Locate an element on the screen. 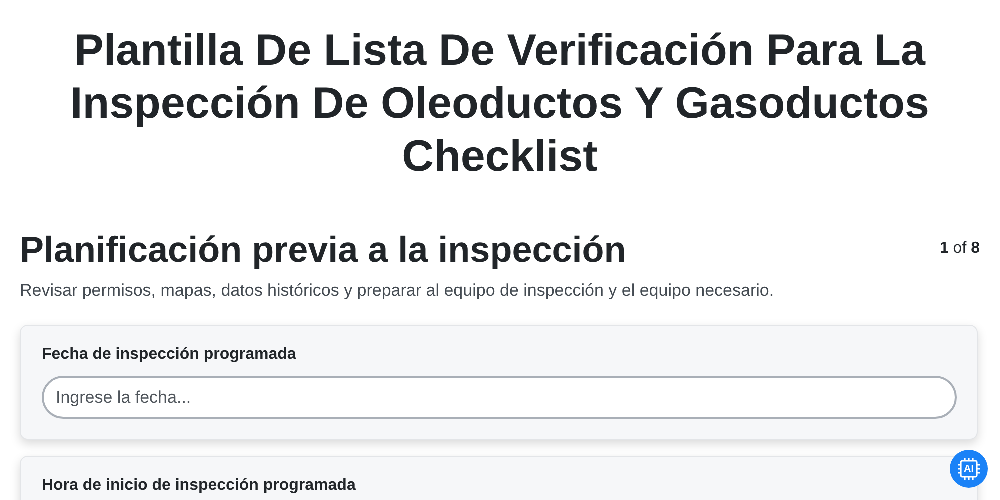  section-description: Revisar permisos, mapas, datos históricos y preparar al equipo de inspección y el equipo necesario. is located at coordinates (398, 291).